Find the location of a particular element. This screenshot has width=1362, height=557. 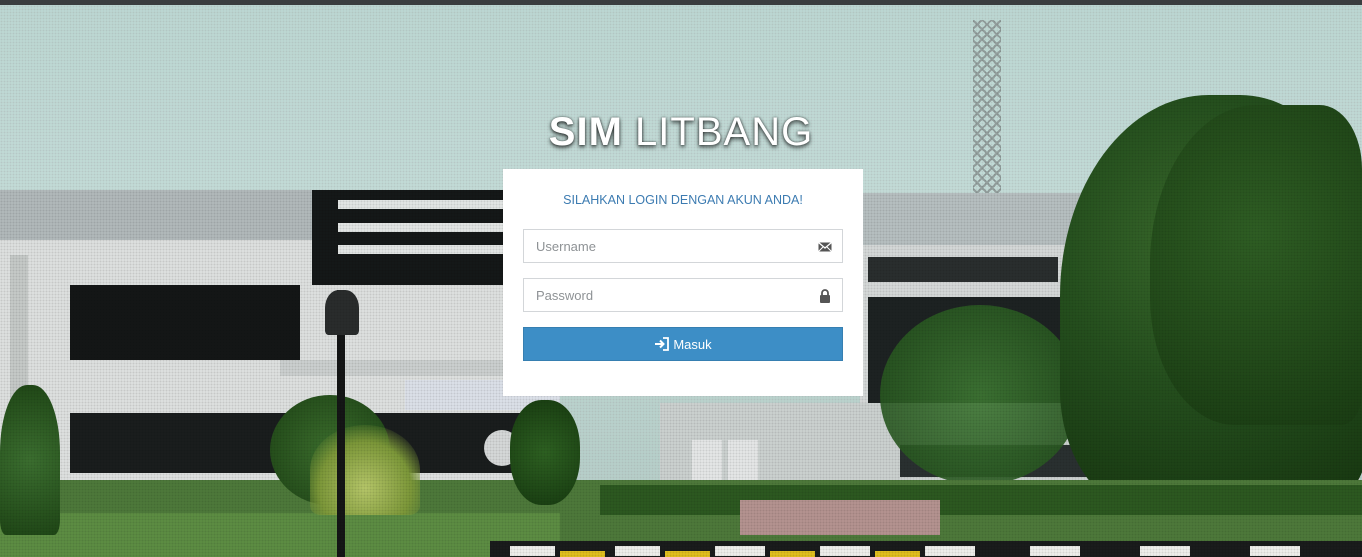

login-card: SILAHKAN LOGIN DENGAN AKUN ANDA! Masuk is located at coordinates (683, 282).